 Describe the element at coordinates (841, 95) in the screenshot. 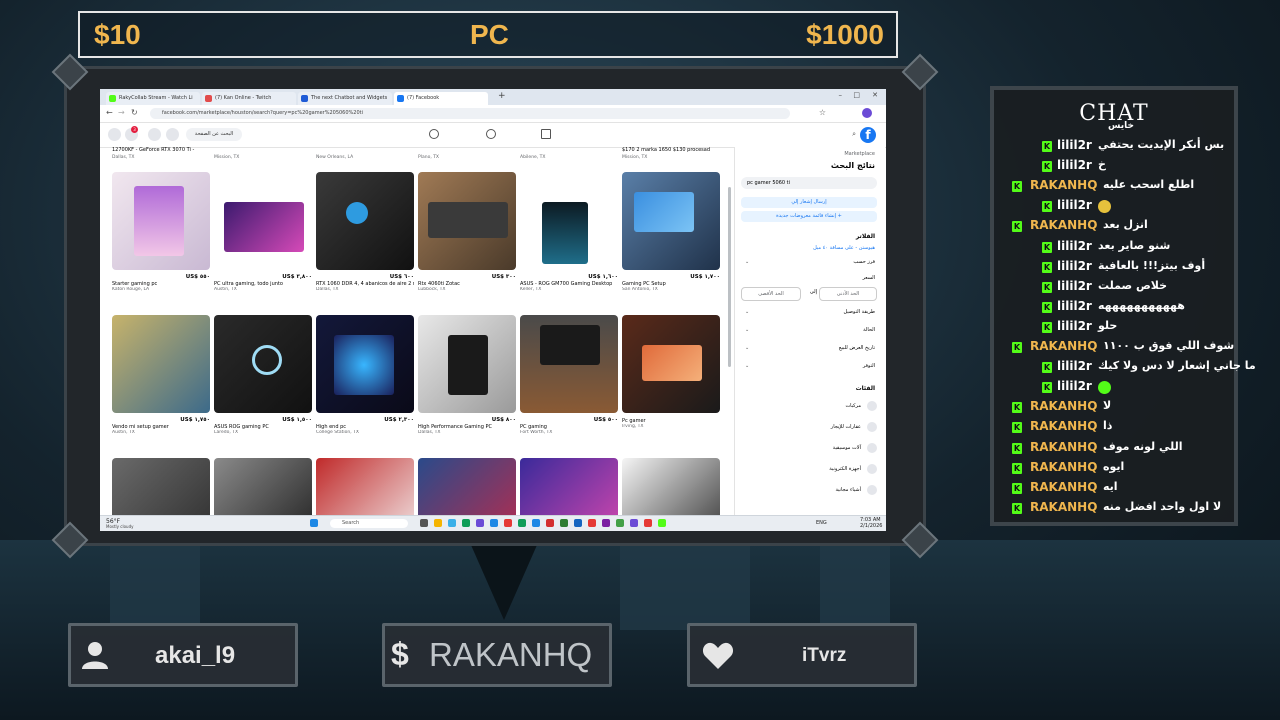

I see `minimize-icon: –` at that location.